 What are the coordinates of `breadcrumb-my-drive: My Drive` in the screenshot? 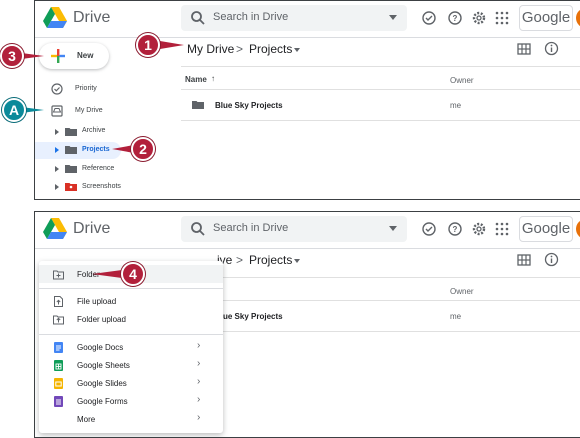 It's located at (210, 49).